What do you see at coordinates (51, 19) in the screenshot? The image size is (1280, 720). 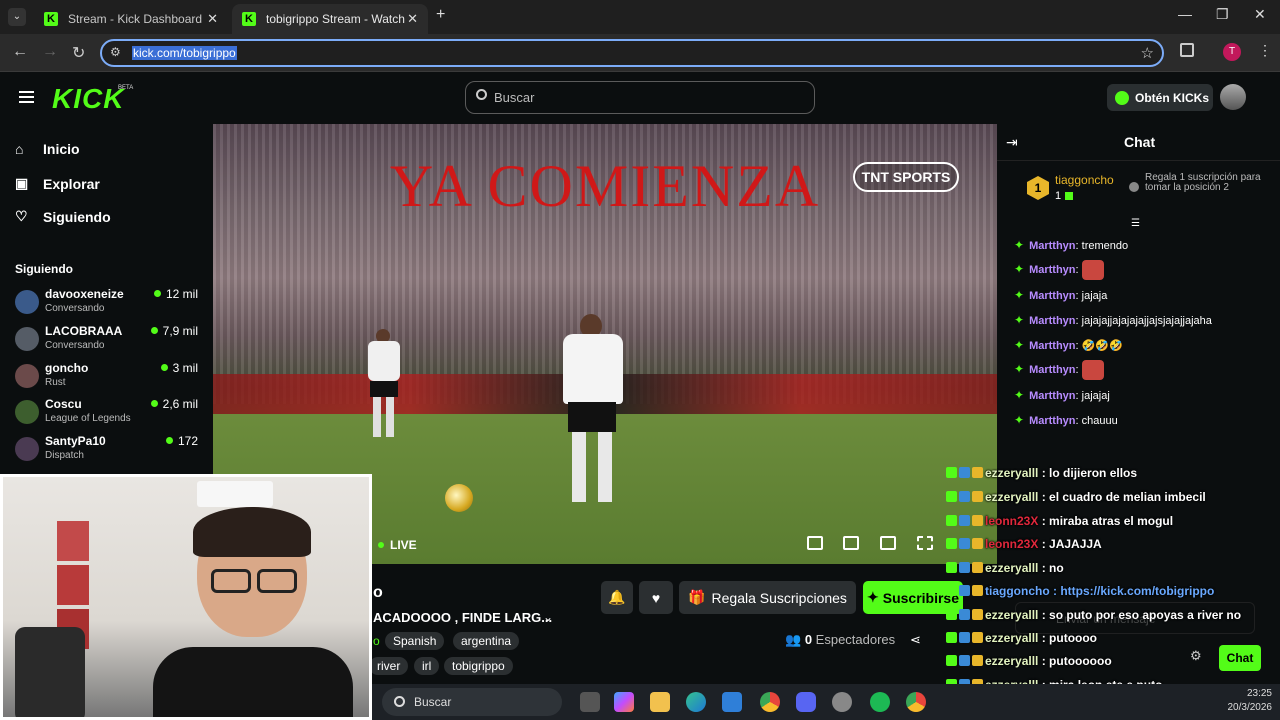 I see `kick-favicon-icon: K` at bounding box center [51, 19].